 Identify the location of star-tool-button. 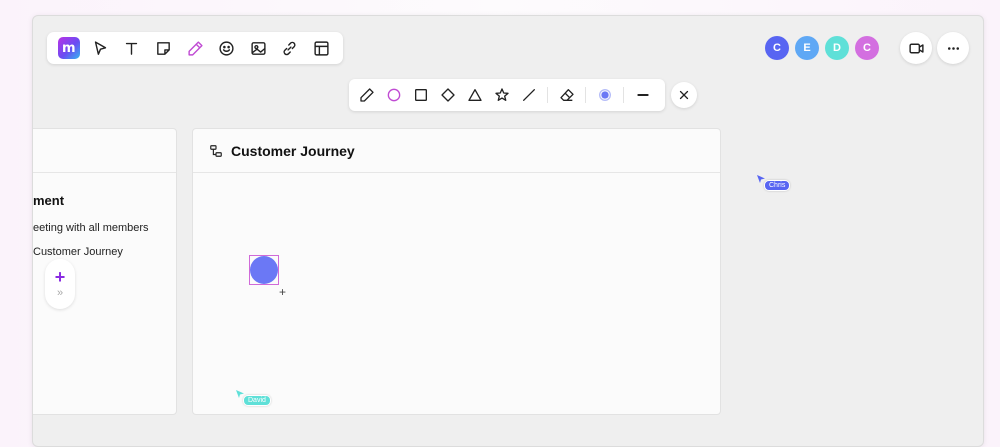
(501, 95).